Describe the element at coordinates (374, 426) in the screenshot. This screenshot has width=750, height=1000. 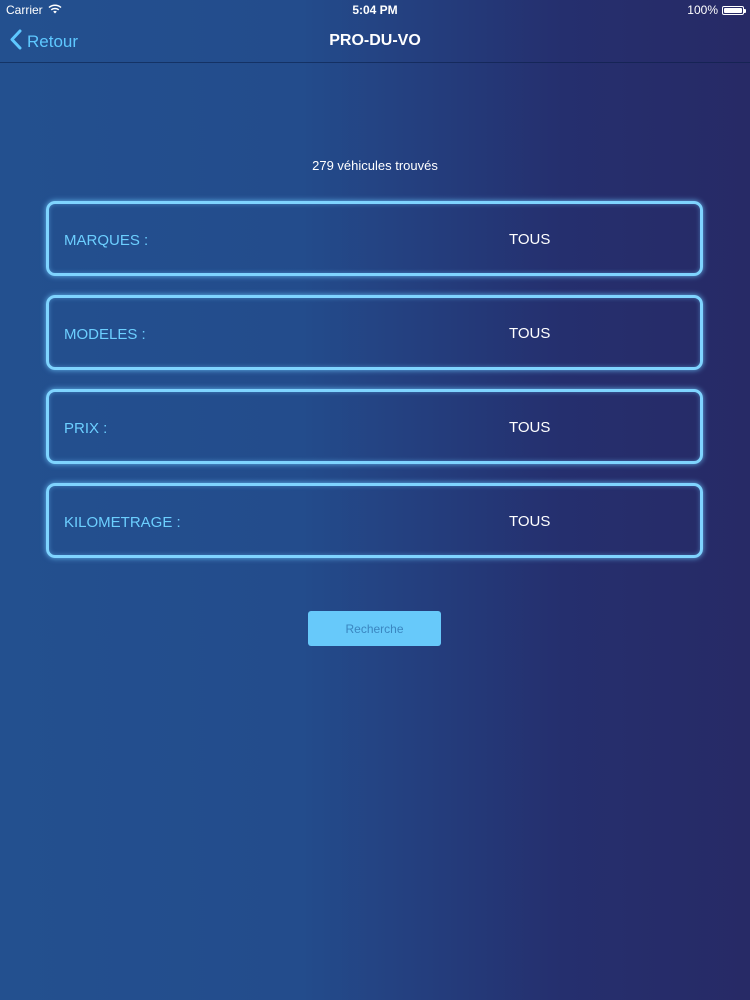
I see `filter-row-prix: PRIX : TOUS` at that location.